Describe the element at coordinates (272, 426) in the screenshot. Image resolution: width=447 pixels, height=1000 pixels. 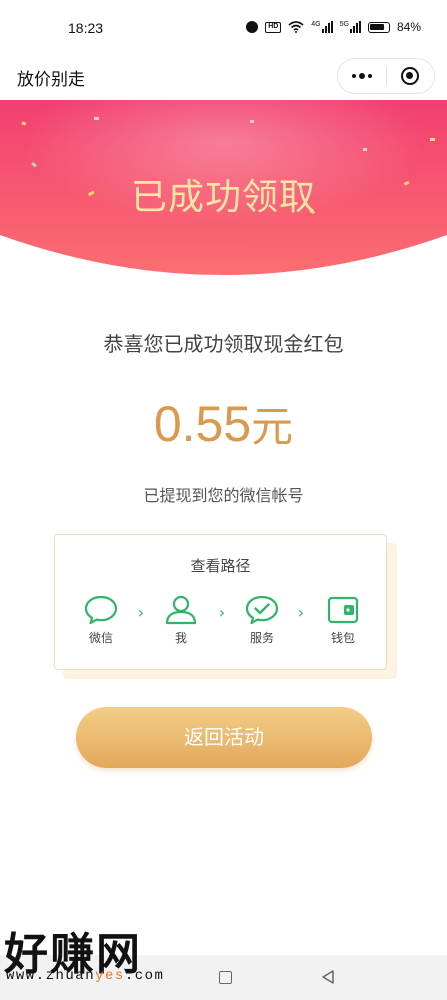
I see `amount-unit: 元` at that location.